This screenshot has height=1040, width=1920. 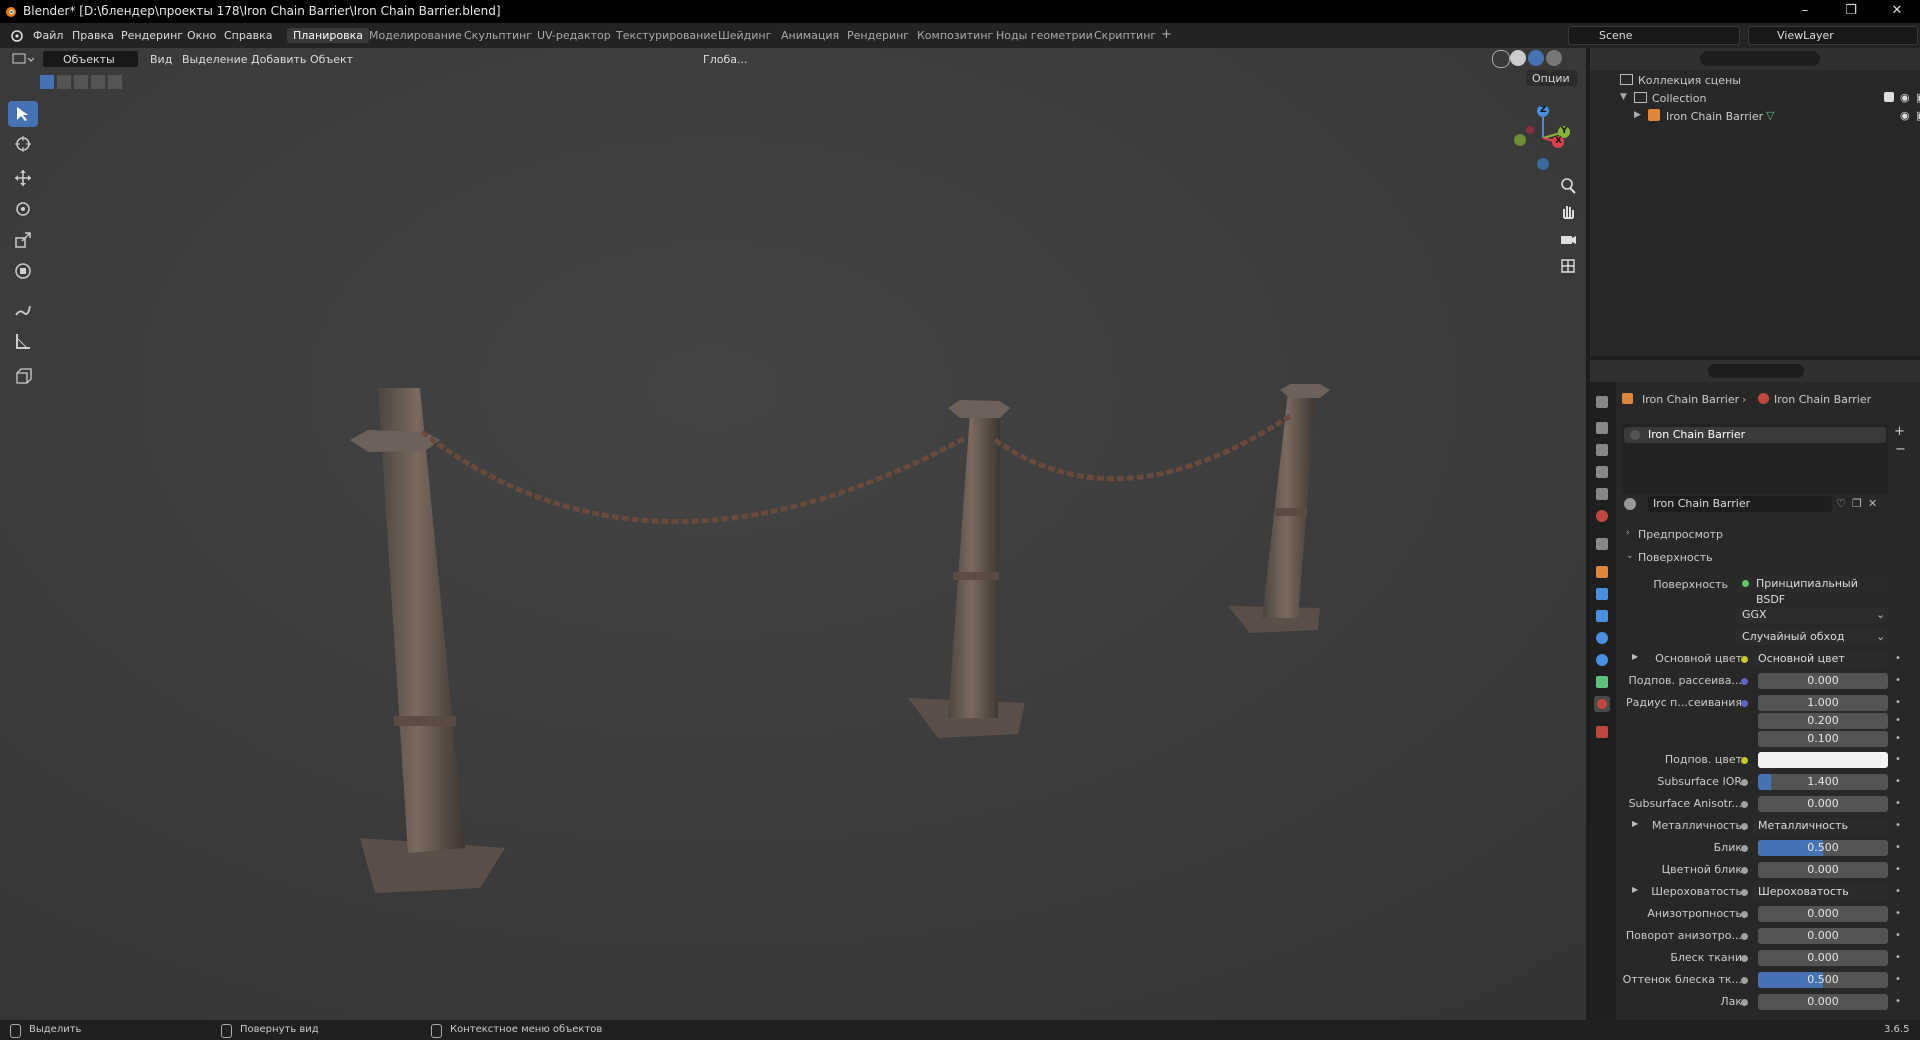 What do you see at coordinates (1602, 544) in the screenshot?
I see `collection-tab-icon` at bounding box center [1602, 544].